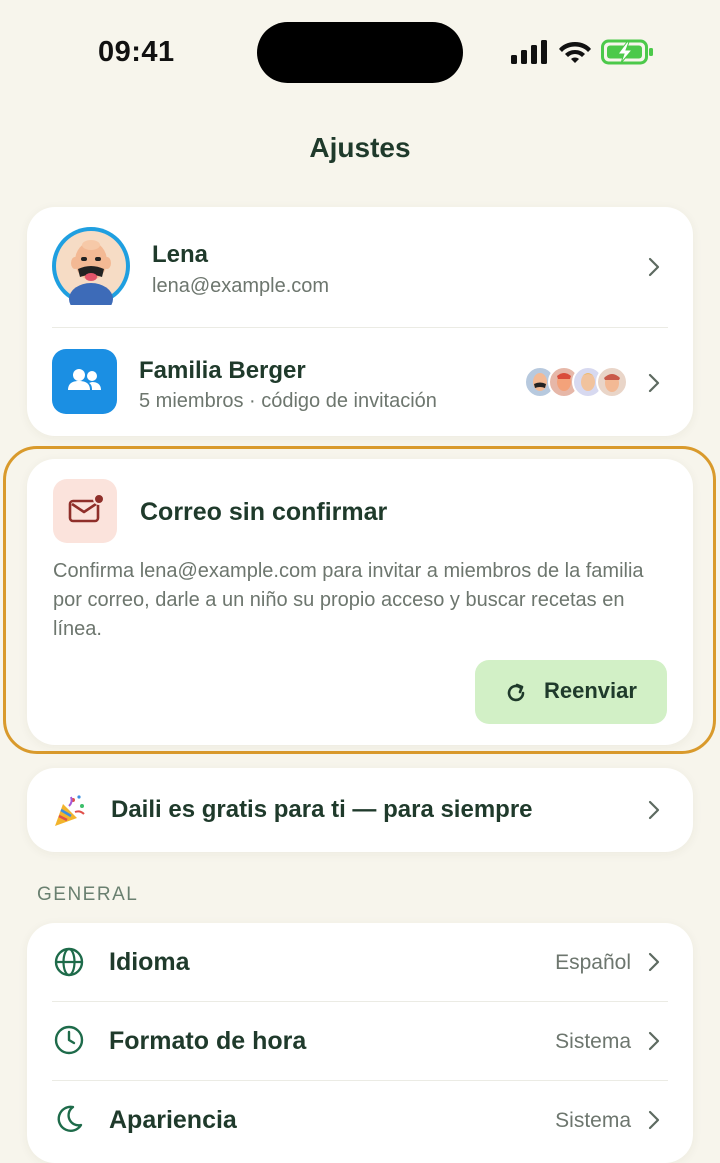  What do you see at coordinates (360, 1120) in the screenshot?
I see `settings-item-appearance: Apariencia Sistema` at bounding box center [360, 1120].